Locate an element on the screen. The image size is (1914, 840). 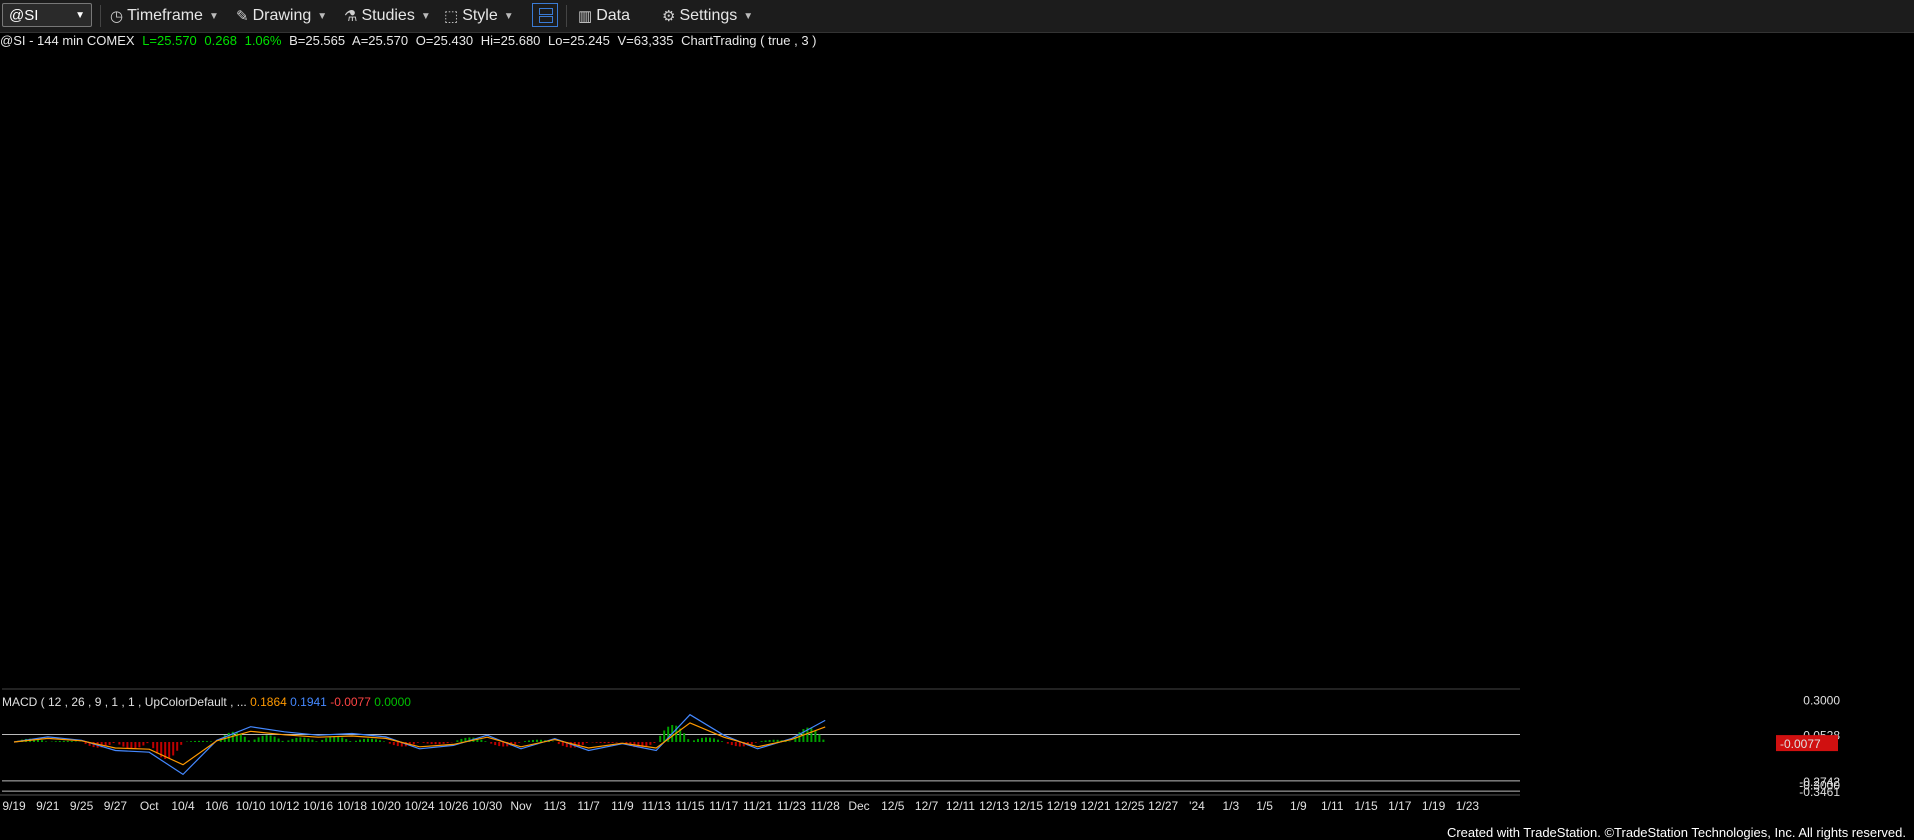
x-tick-label: 12/5 is located at coordinates (893, 806).